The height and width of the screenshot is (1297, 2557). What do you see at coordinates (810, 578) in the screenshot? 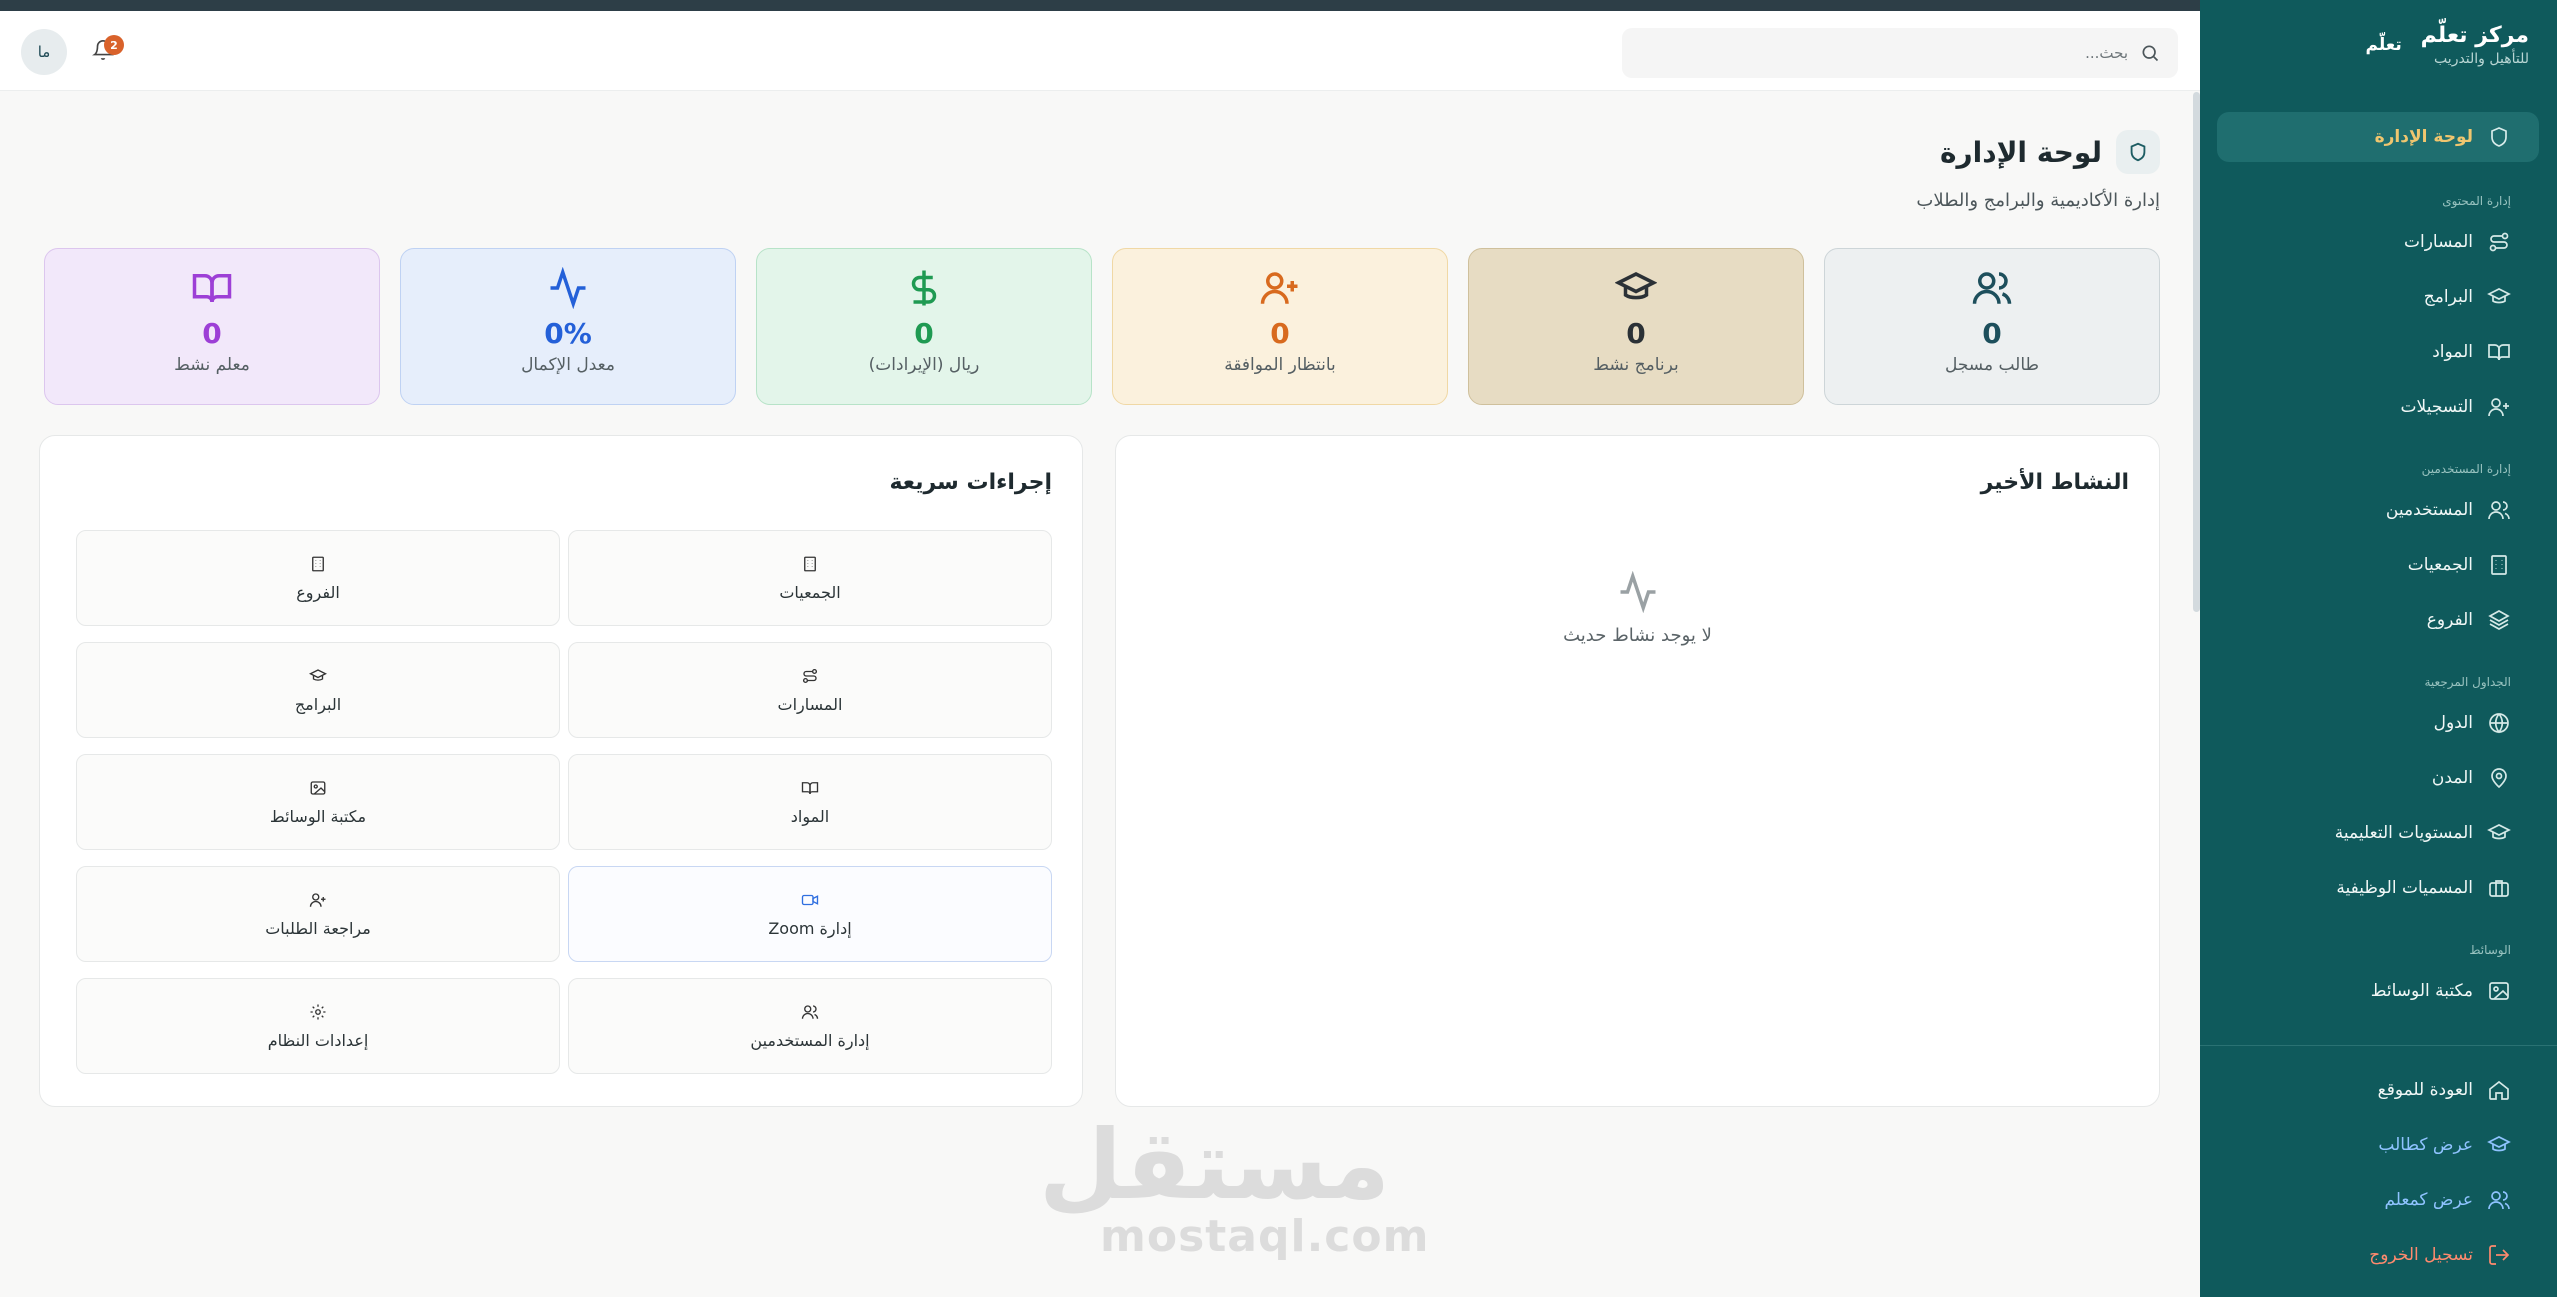
I see `quick-action-associations: الجمعيات` at bounding box center [810, 578].